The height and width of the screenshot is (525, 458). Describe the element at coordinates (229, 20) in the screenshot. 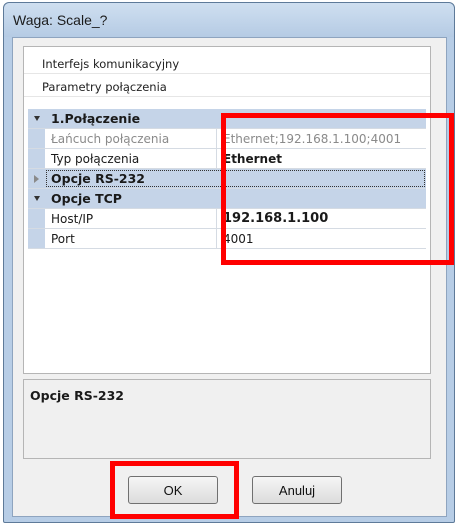

I see `title-bar: Waga: Scale_?` at that location.